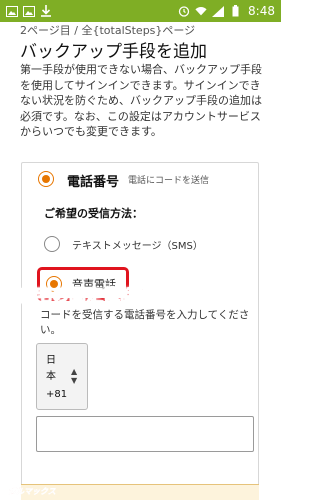 This screenshot has height=500, width=320. I want to click on country-dial-code: +81, so click(57, 394).